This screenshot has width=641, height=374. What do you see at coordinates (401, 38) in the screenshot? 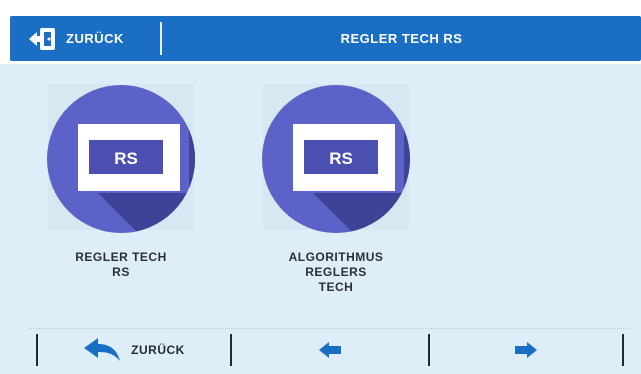
I see `page-title: REGLER TECH RS` at bounding box center [401, 38].